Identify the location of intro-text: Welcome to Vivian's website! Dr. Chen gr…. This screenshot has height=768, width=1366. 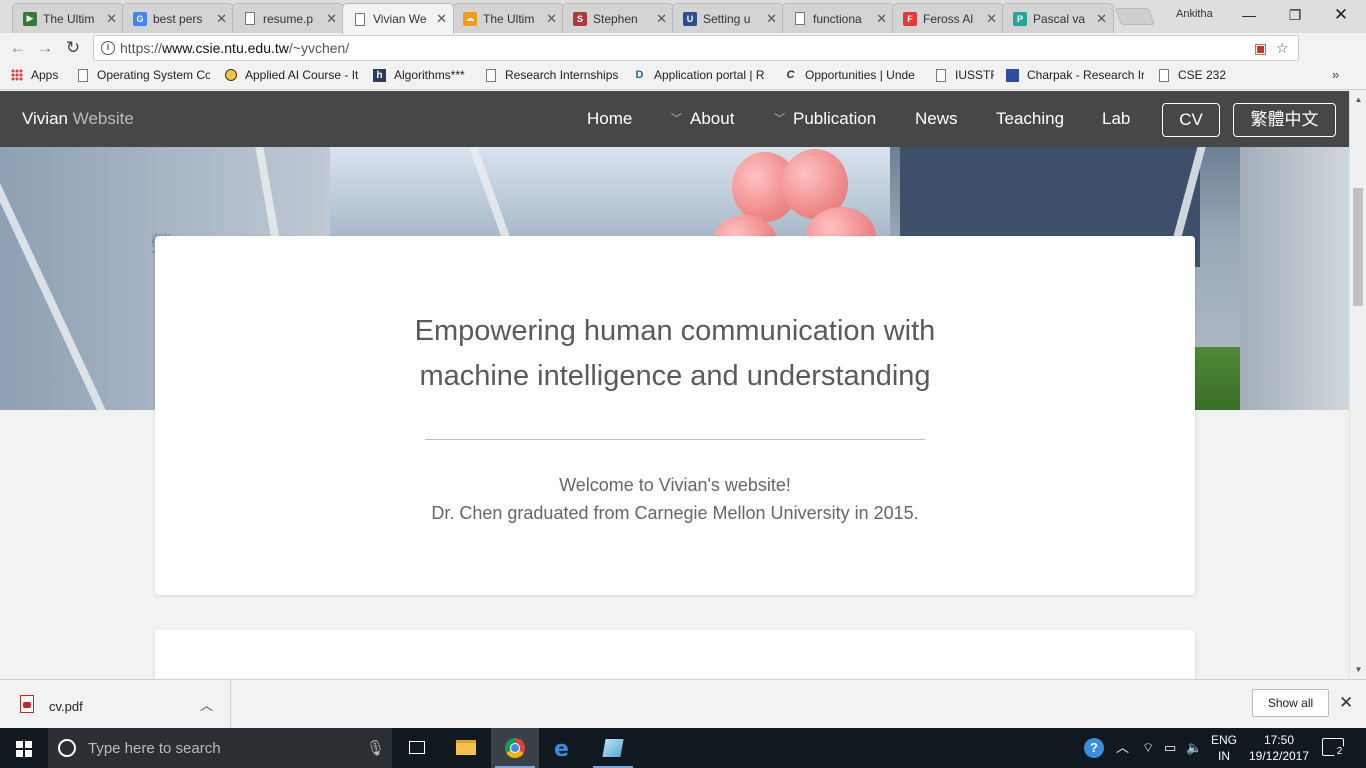
(675, 499).